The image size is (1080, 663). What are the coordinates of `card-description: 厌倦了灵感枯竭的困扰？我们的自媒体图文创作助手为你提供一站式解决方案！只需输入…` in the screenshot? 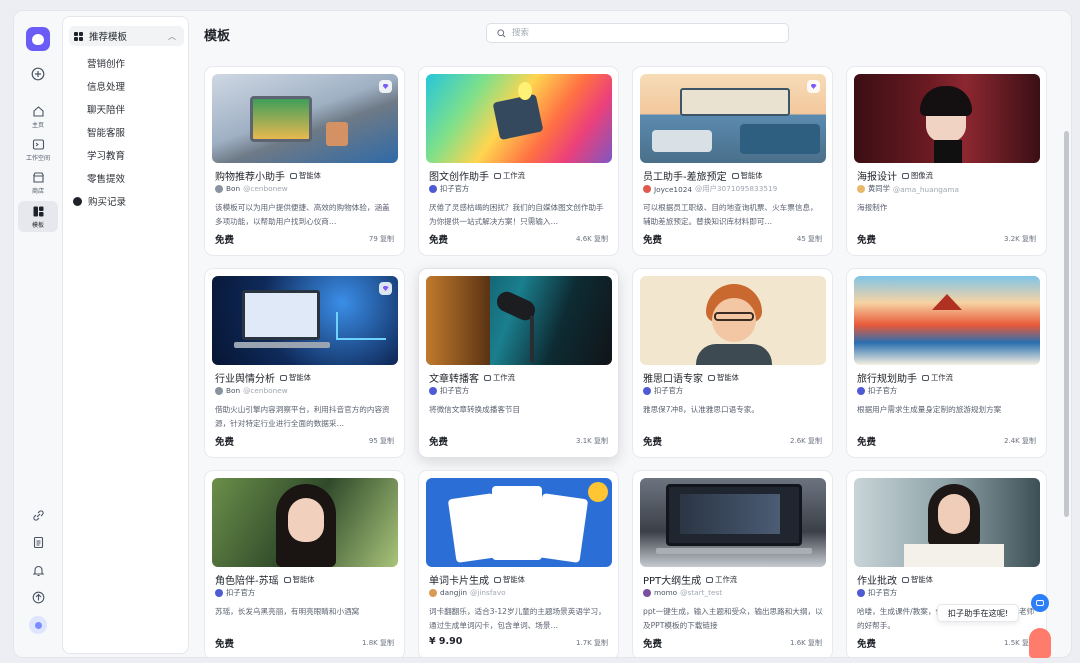 It's located at (516, 214).